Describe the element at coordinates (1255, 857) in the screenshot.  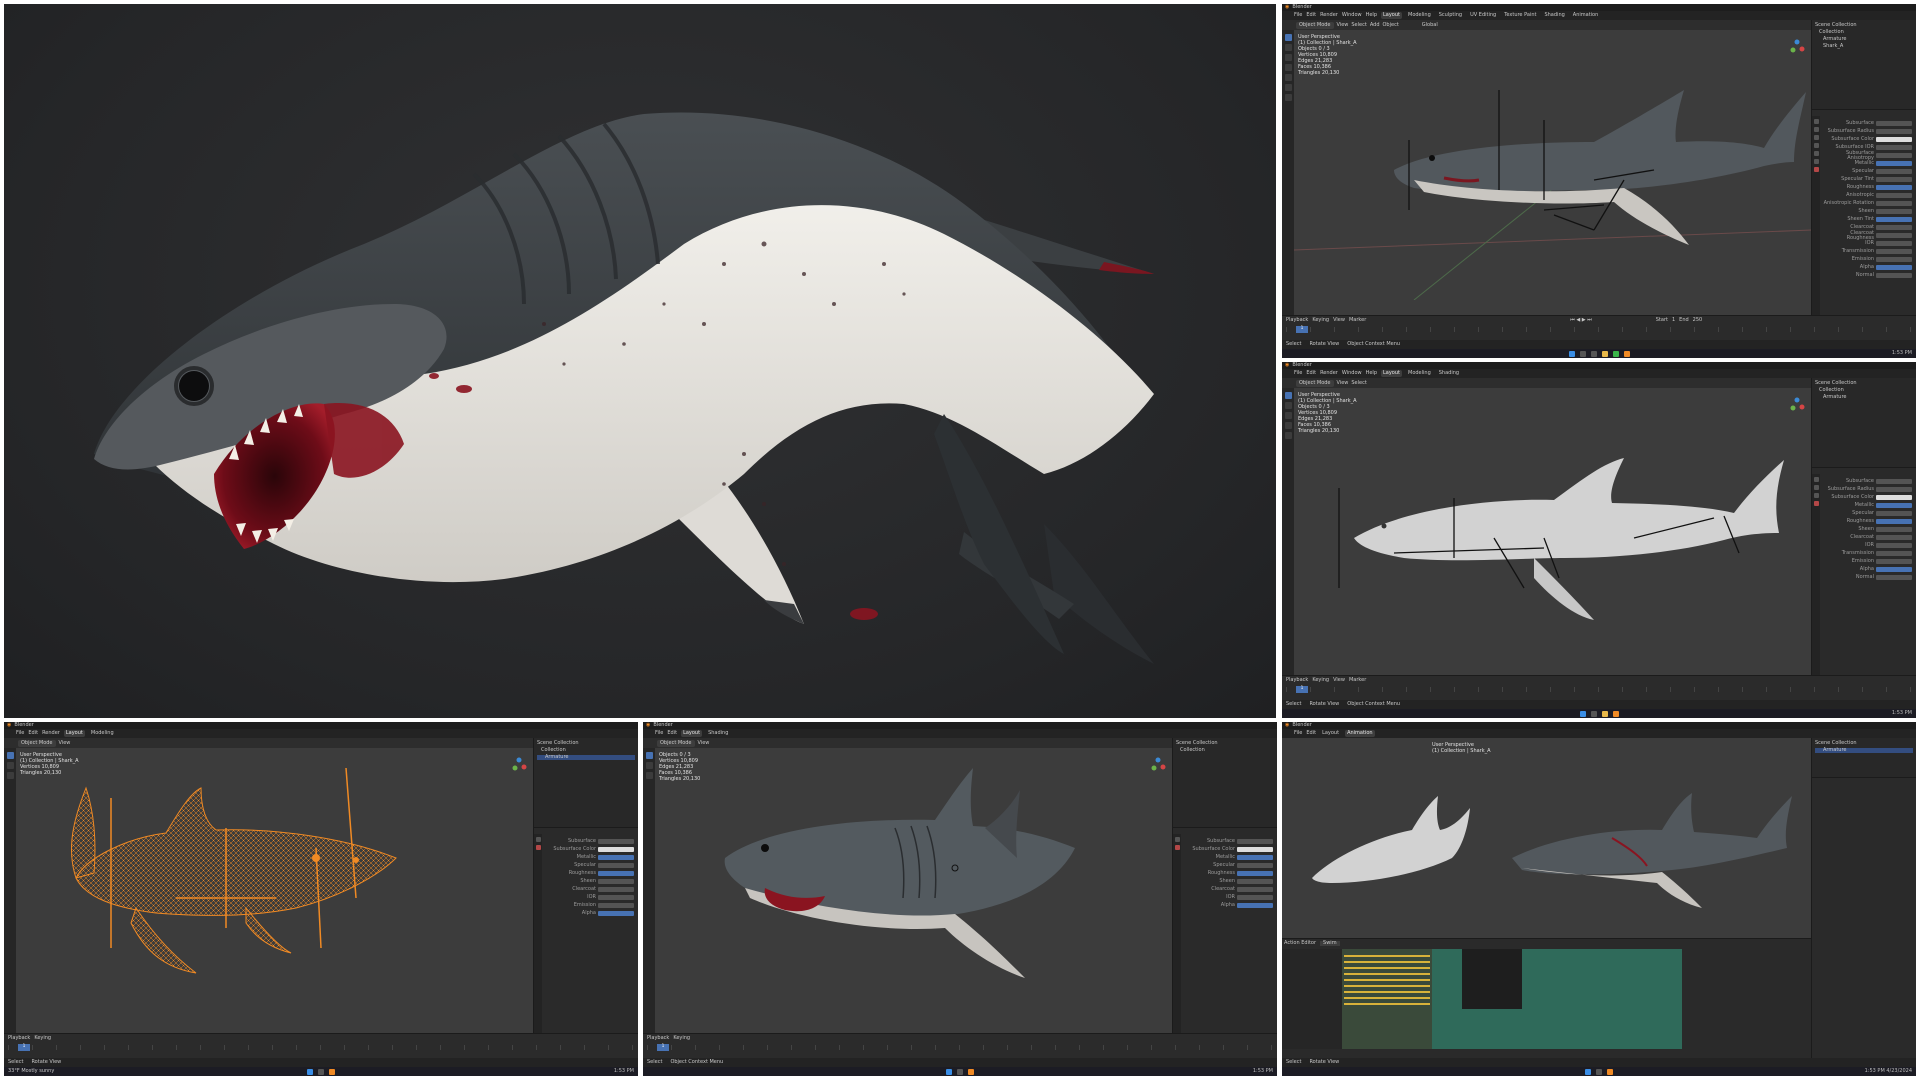
I see `metallic-field` at that location.